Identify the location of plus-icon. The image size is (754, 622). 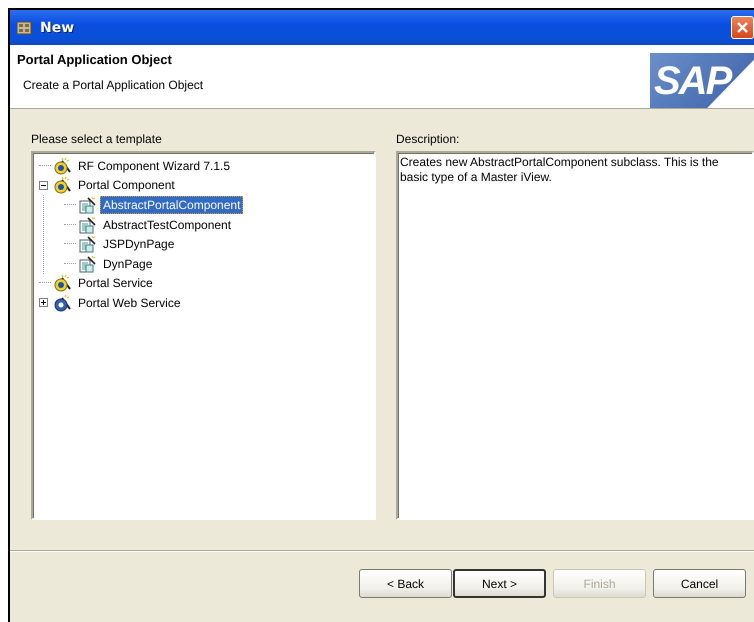
(43, 303).